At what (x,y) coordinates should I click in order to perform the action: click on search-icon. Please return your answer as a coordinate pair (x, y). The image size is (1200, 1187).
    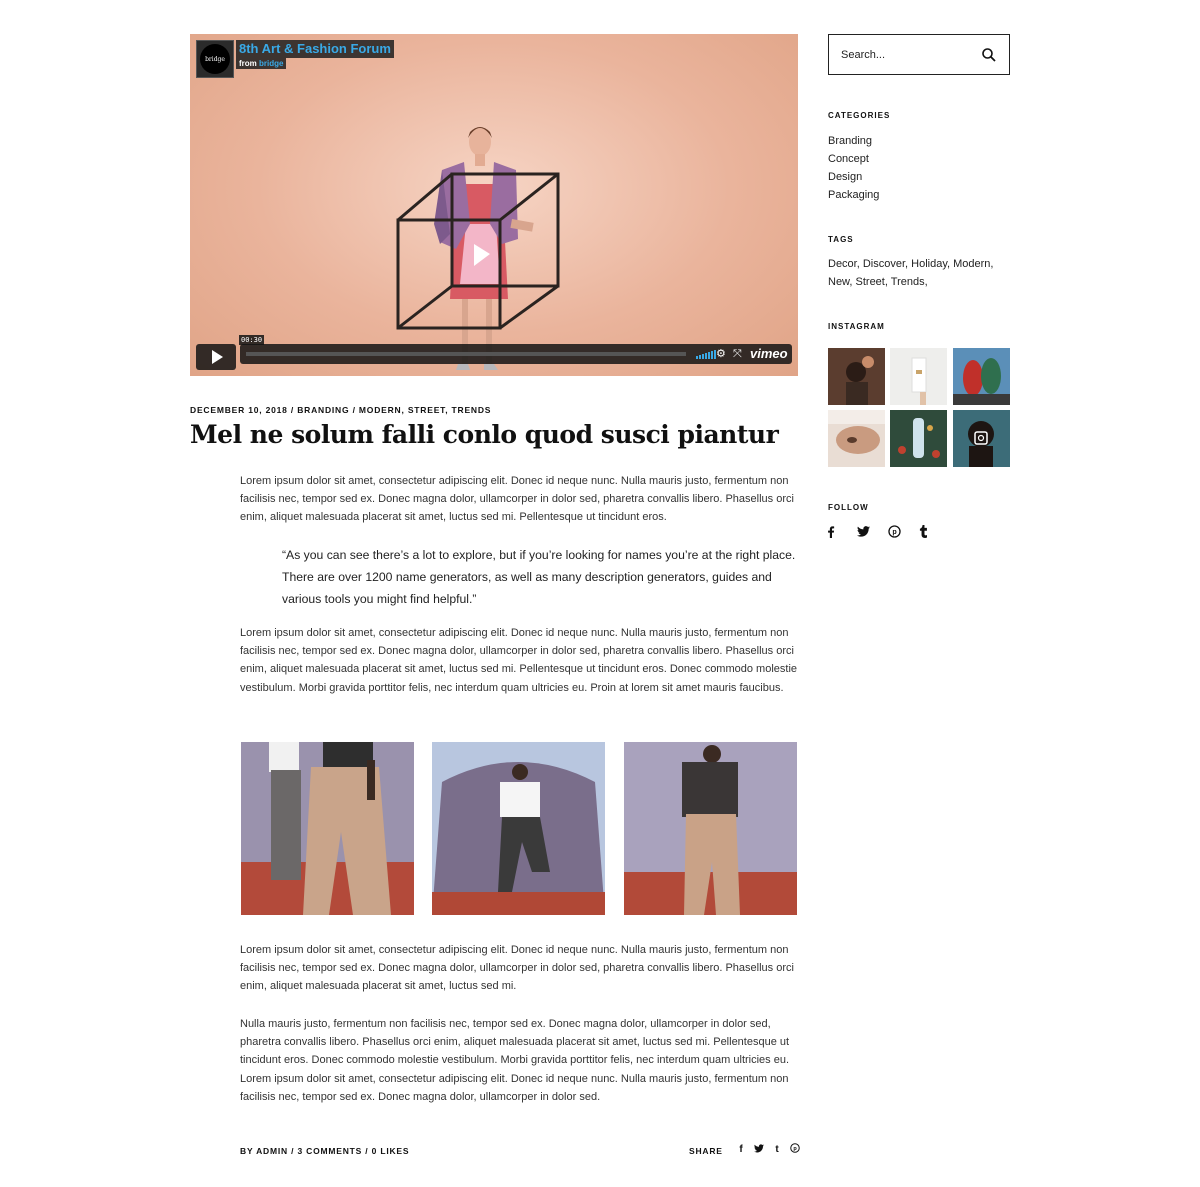
    Looking at the image, I should click on (989, 55).